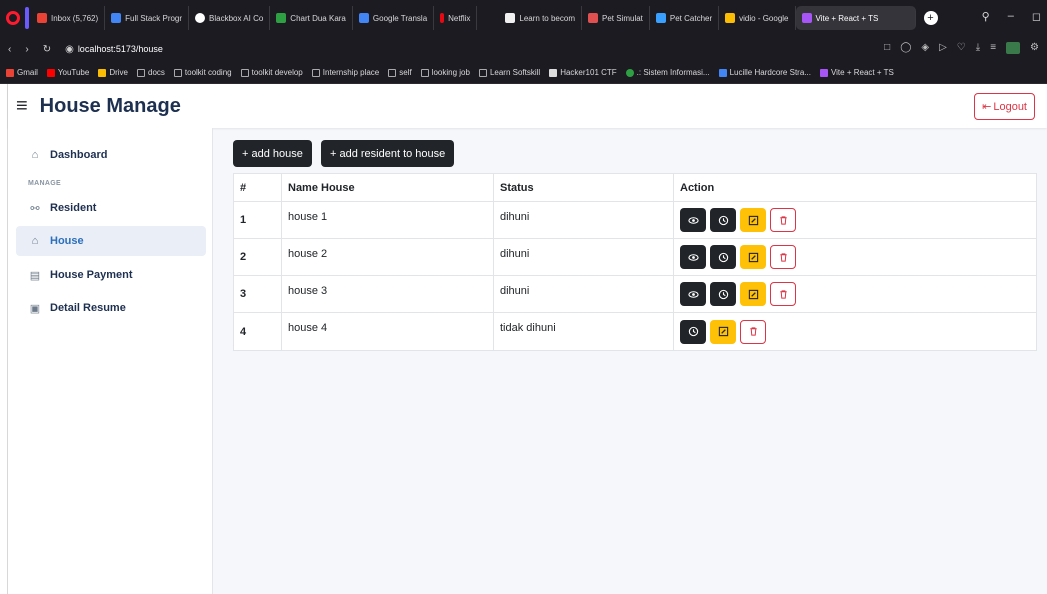 The height and width of the screenshot is (594, 1047). Describe the element at coordinates (271, 72) in the screenshot. I see `bookmark-folder: toolkit develop` at that location.